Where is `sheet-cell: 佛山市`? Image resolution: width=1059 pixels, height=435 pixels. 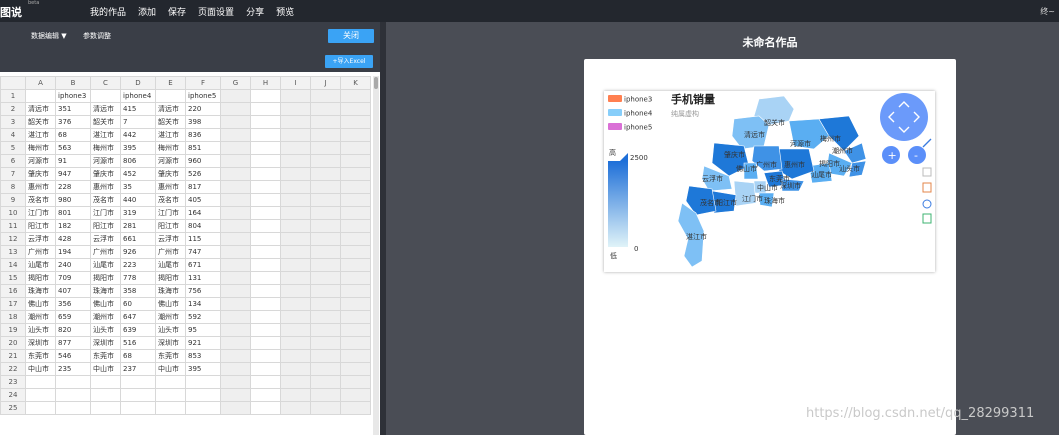 sheet-cell: 佛山市 is located at coordinates (170, 304).